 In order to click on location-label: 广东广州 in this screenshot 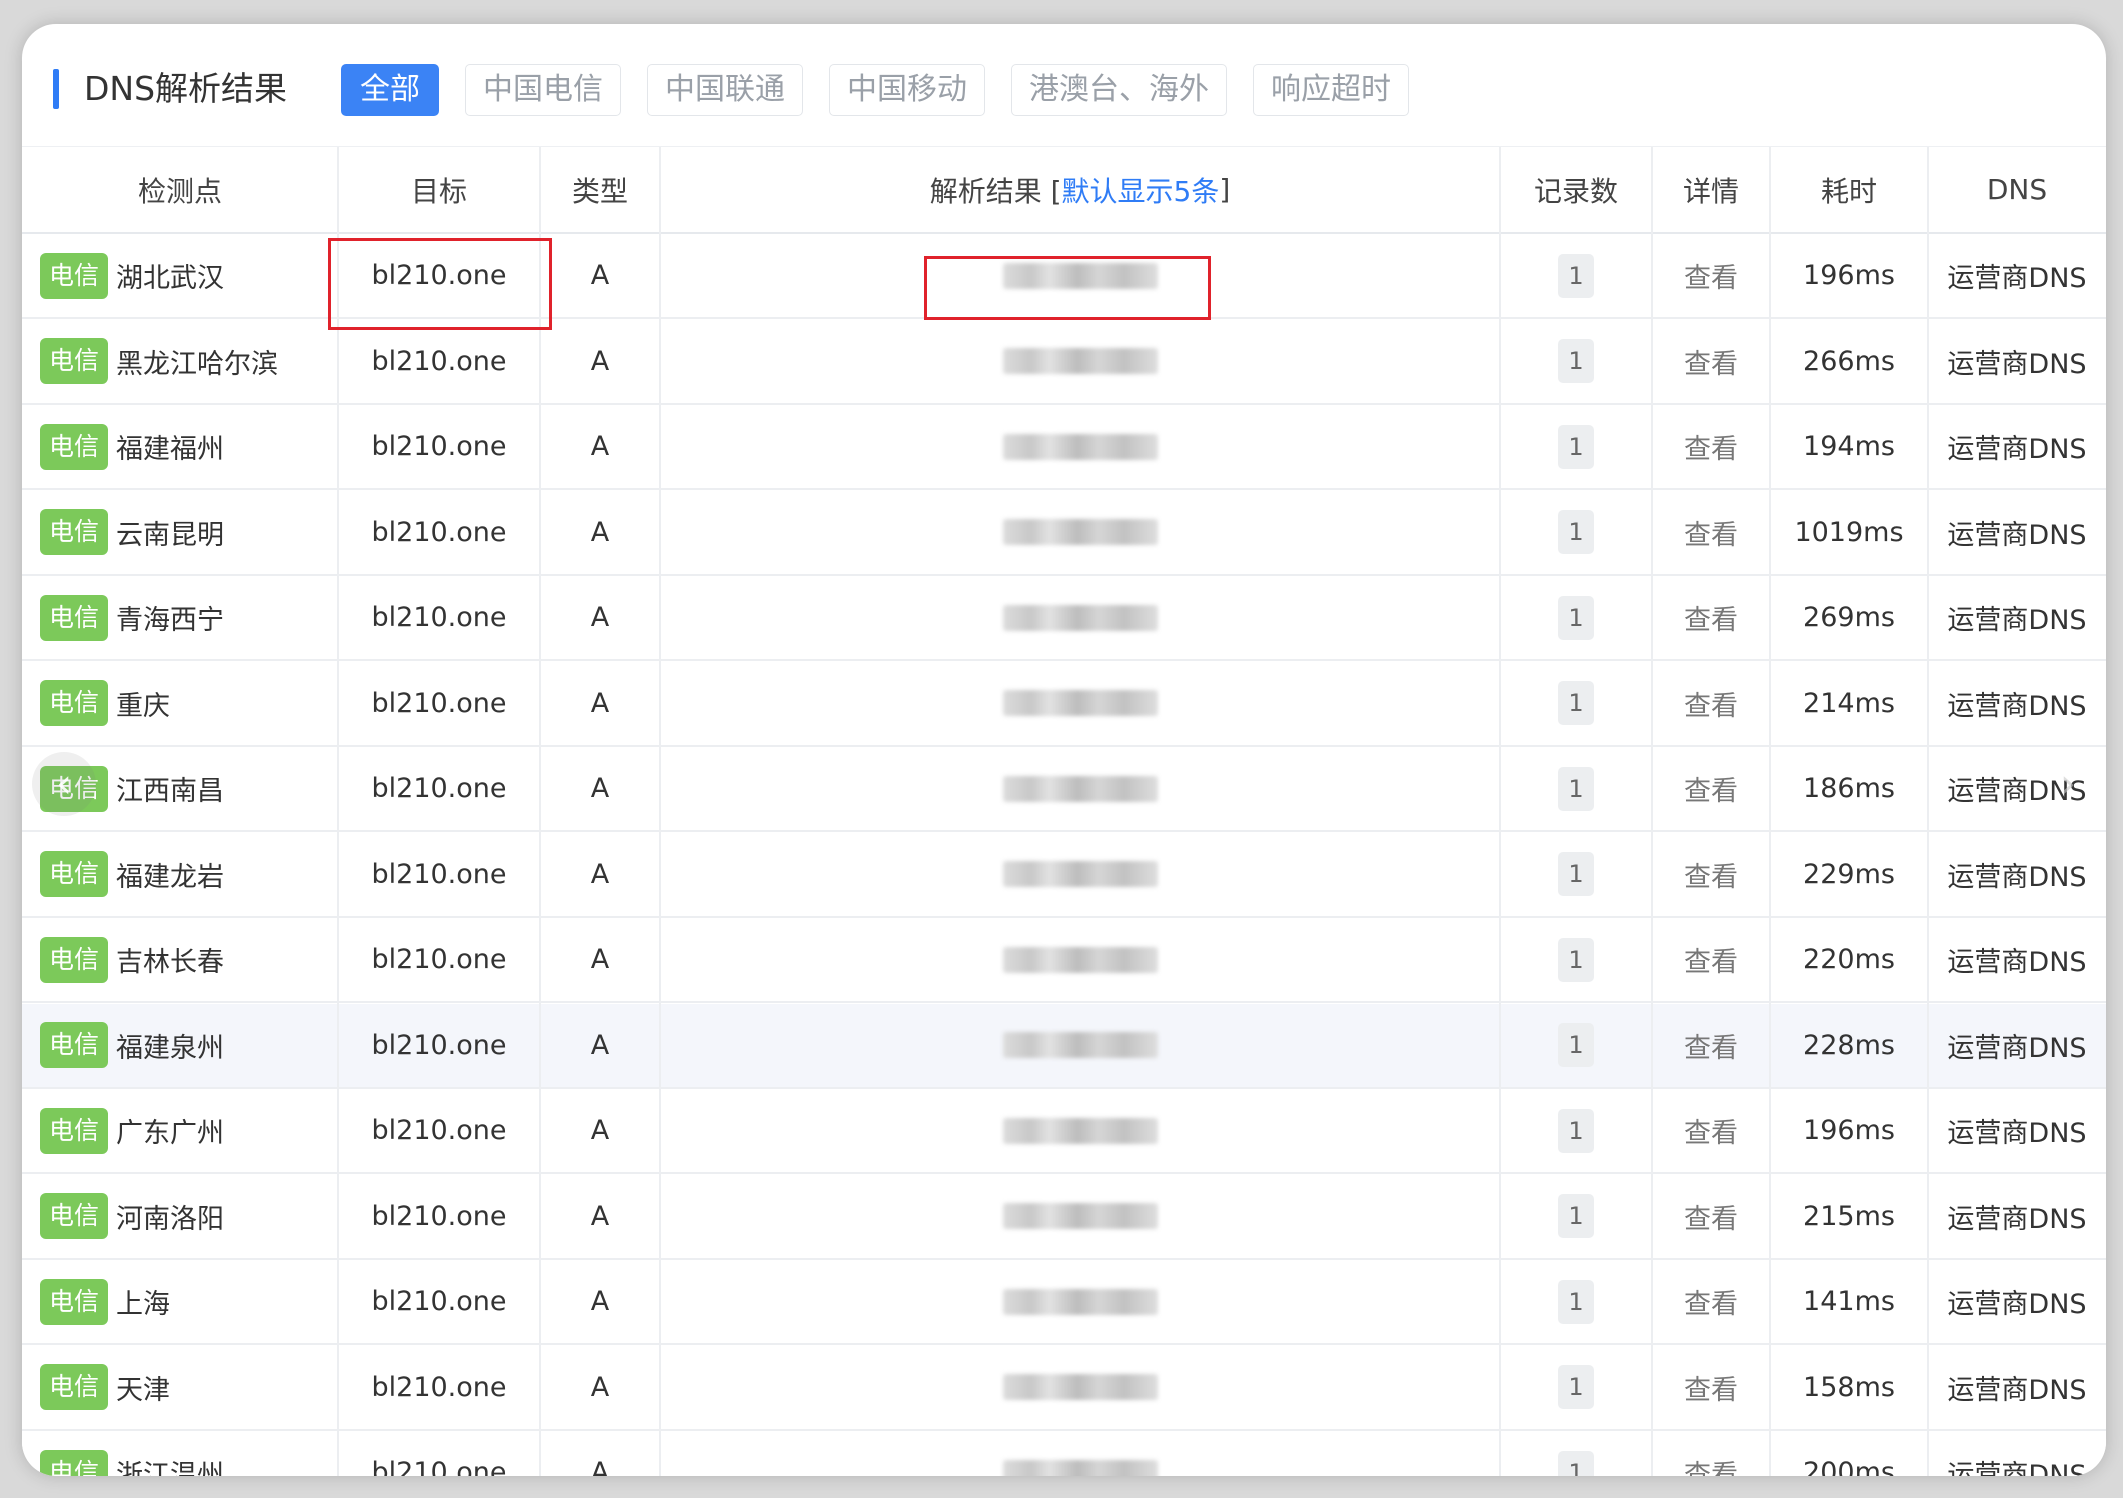, I will do `click(170, 1133)`.